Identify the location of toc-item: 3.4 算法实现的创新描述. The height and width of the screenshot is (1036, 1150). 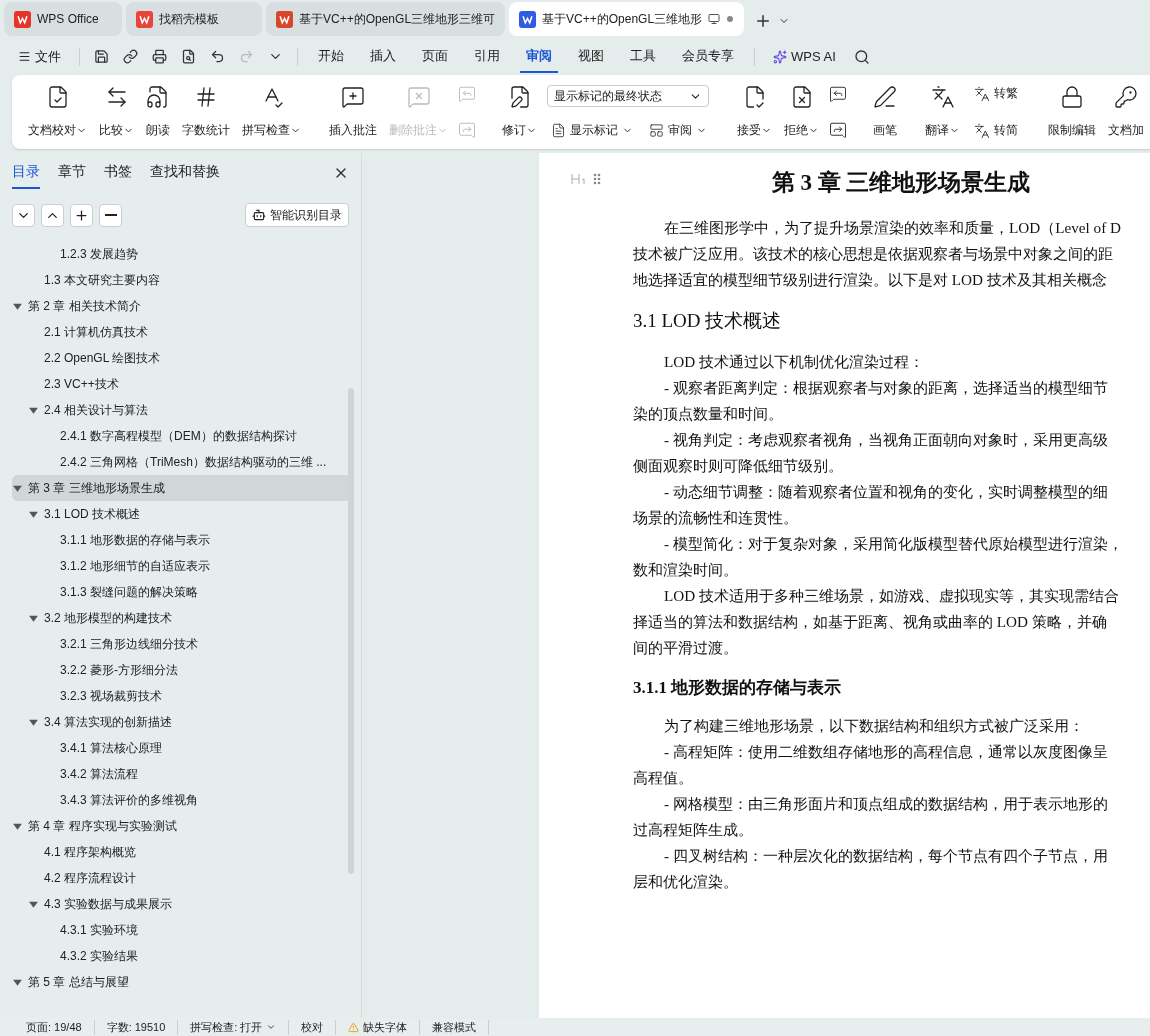
(181, 722).